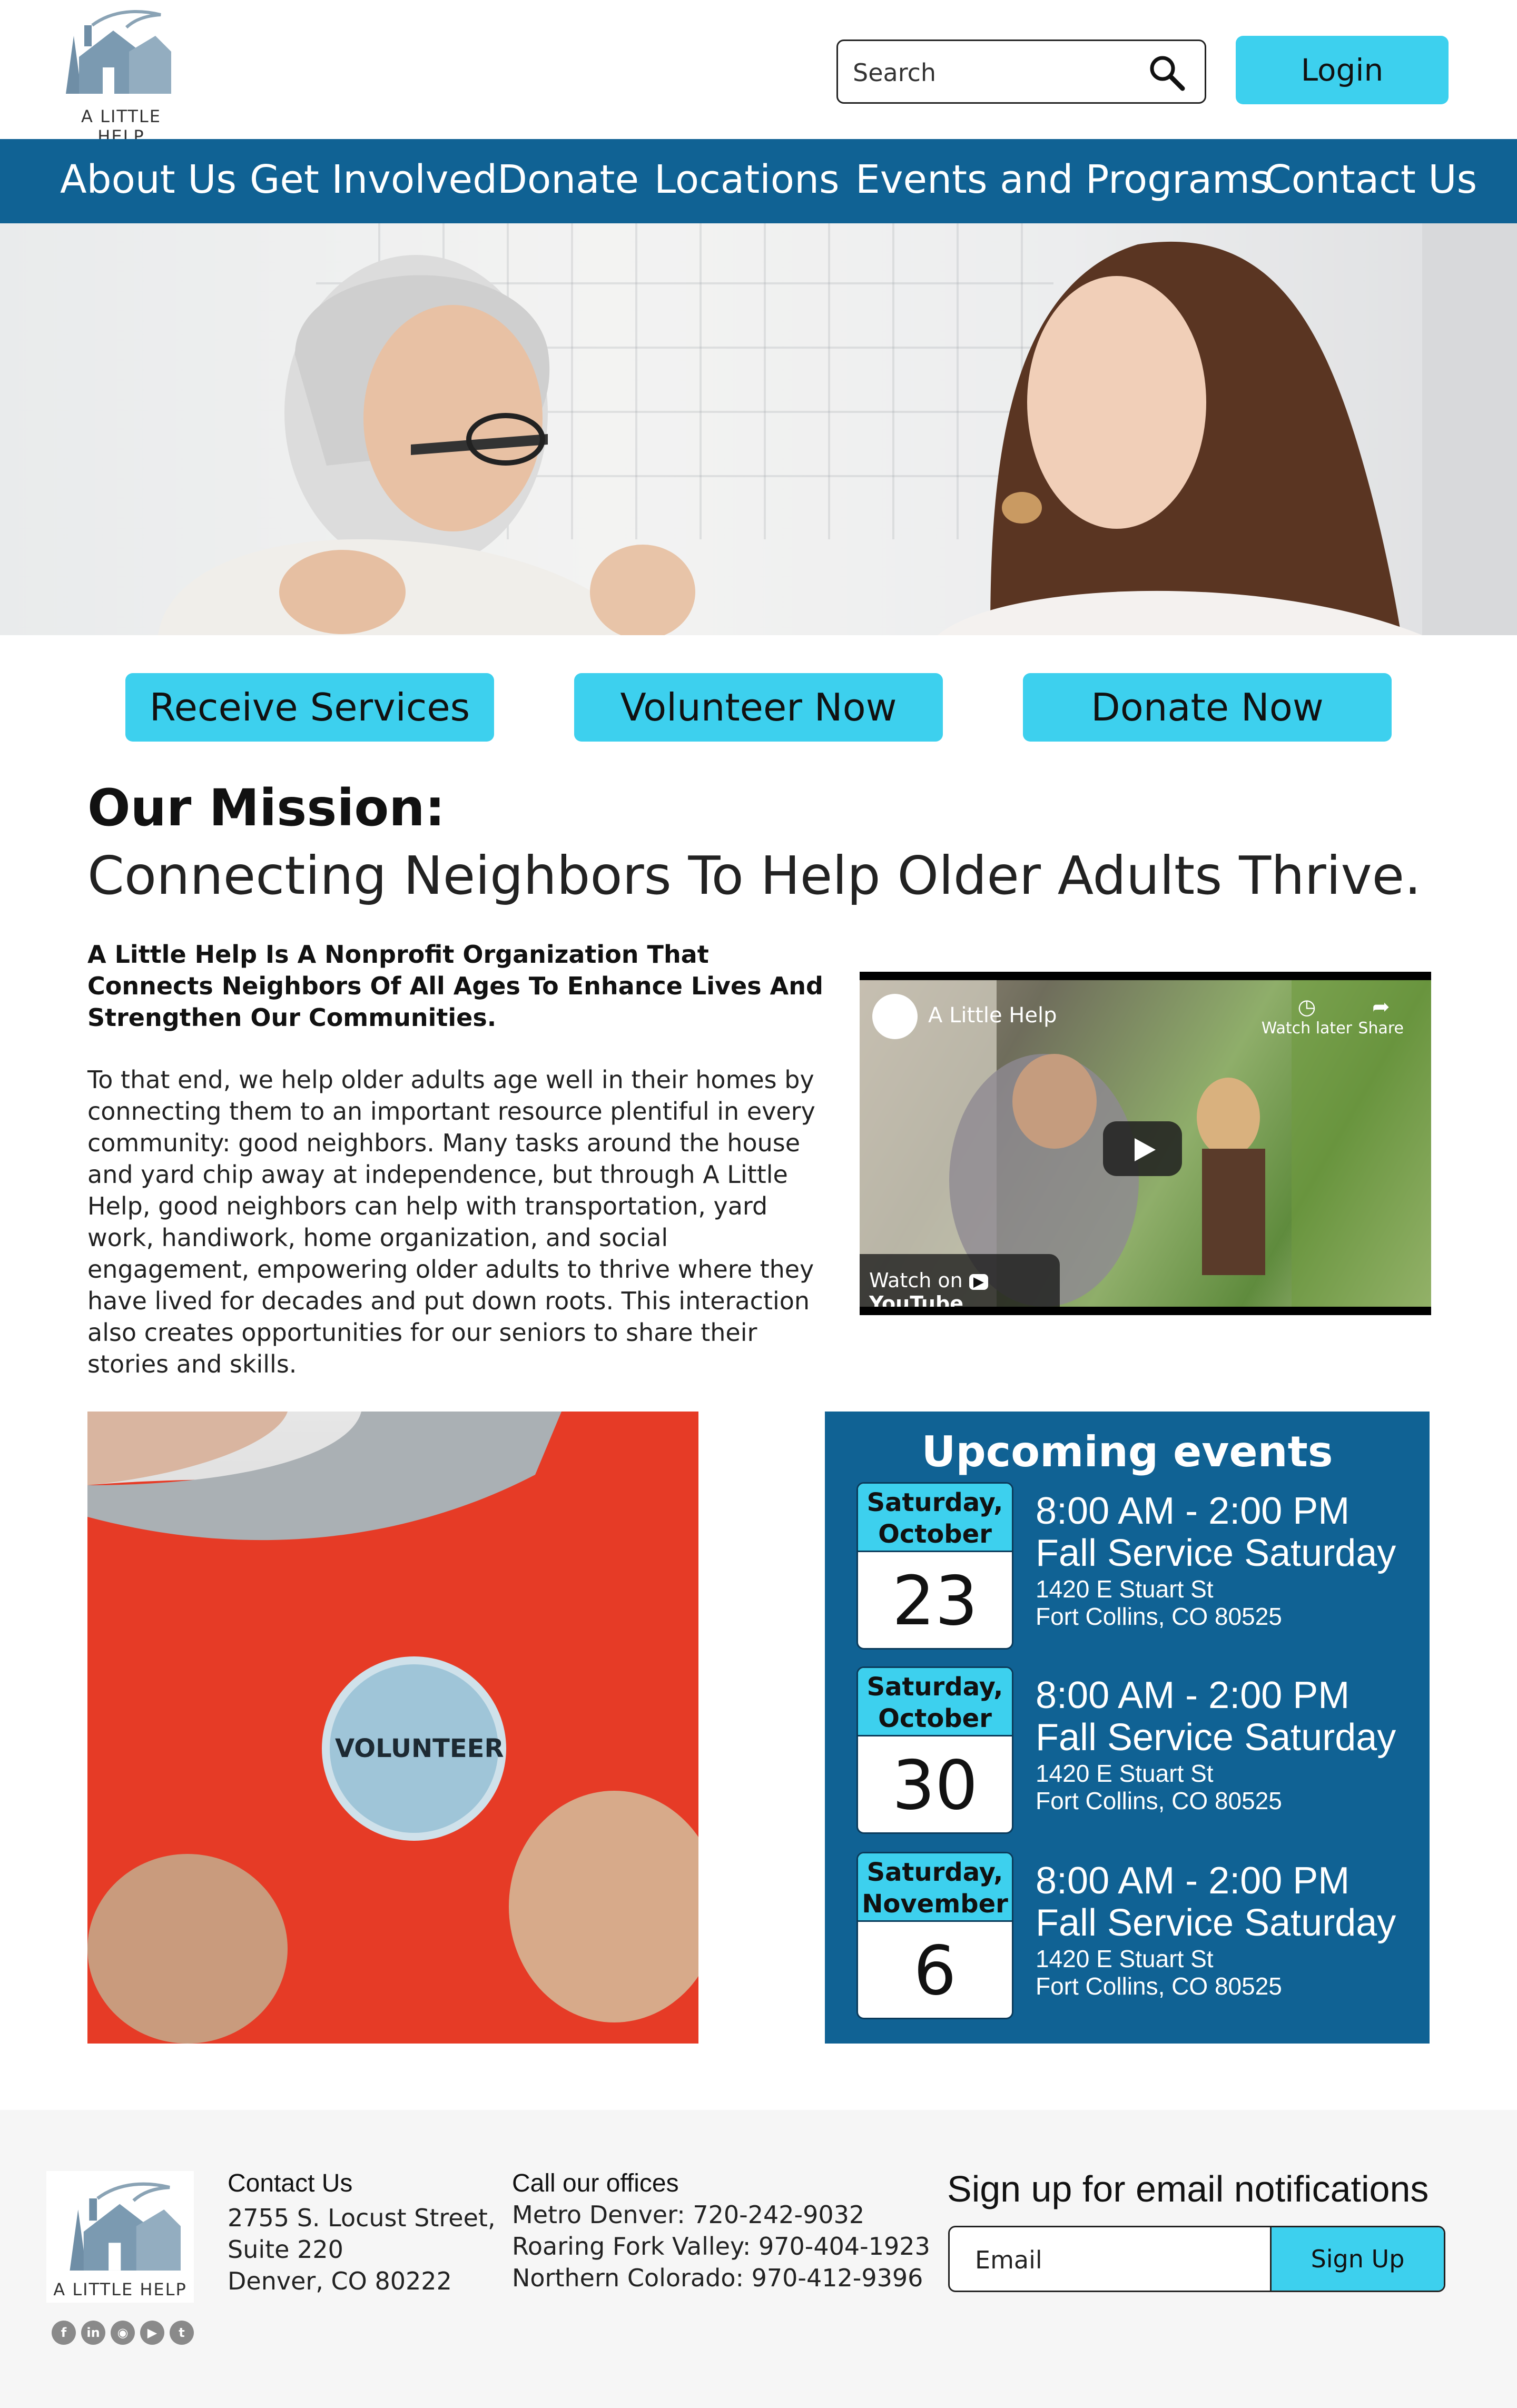 This screenshot has height=2408, width=1517. I want to click on watch-on-label: Watch on, so click(916, 1280).